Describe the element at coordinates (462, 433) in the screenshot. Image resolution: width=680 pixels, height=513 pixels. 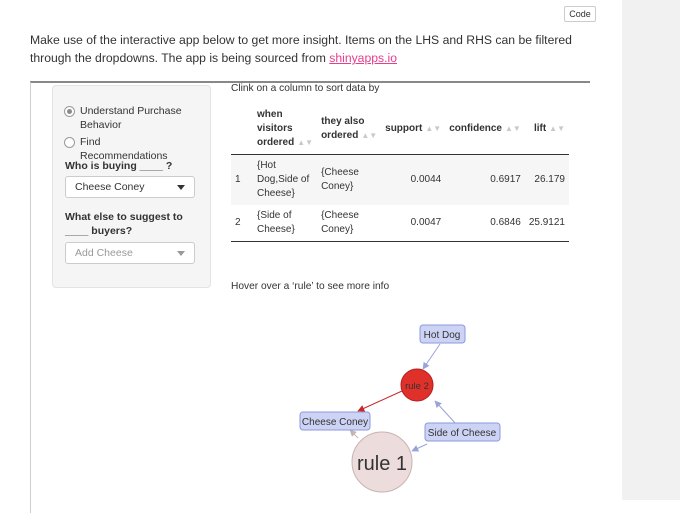
I see `side-of-cheese-label: Side of Cheese` at that location.